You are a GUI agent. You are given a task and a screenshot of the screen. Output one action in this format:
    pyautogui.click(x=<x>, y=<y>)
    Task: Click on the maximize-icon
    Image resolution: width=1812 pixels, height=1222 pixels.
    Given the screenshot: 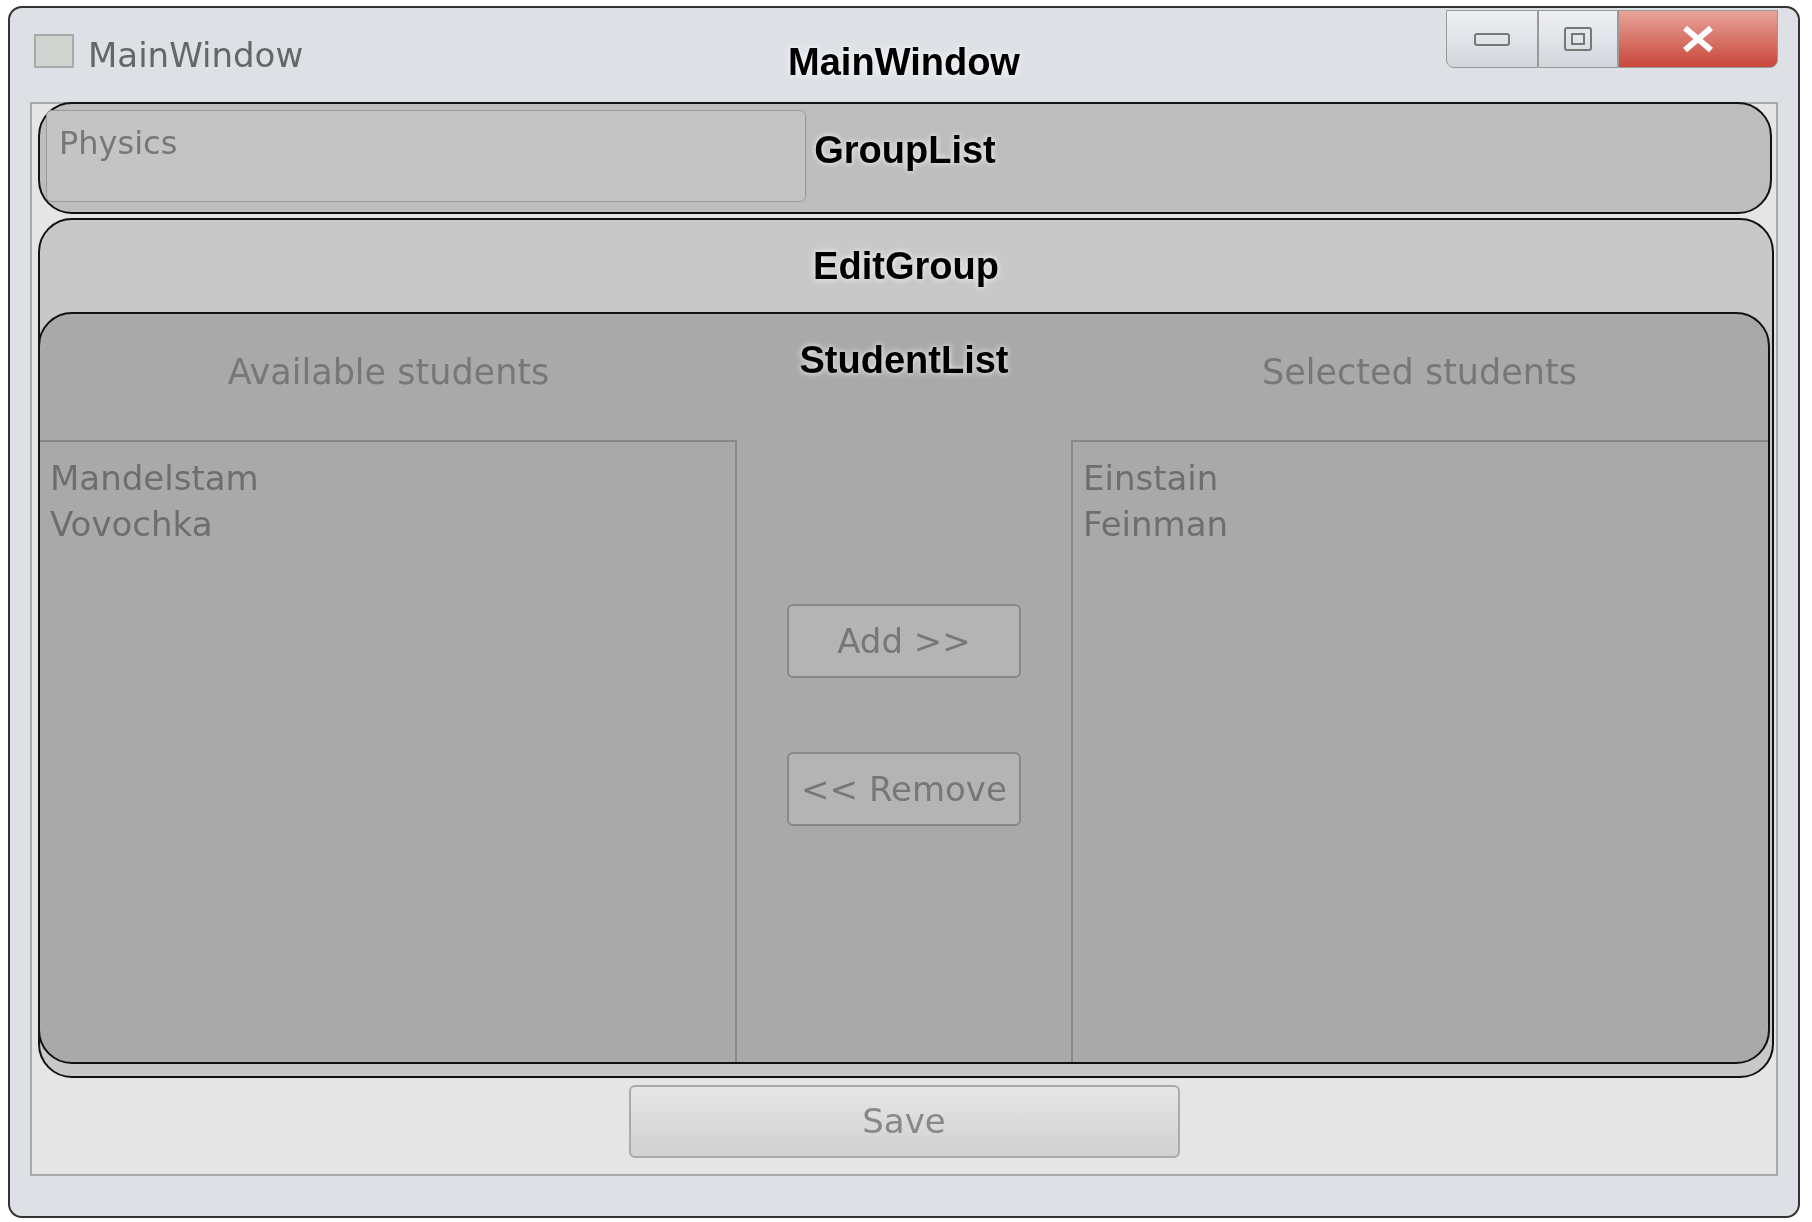 What is the action you would take?
    pyautogui.click(x=1578, y=39)
    